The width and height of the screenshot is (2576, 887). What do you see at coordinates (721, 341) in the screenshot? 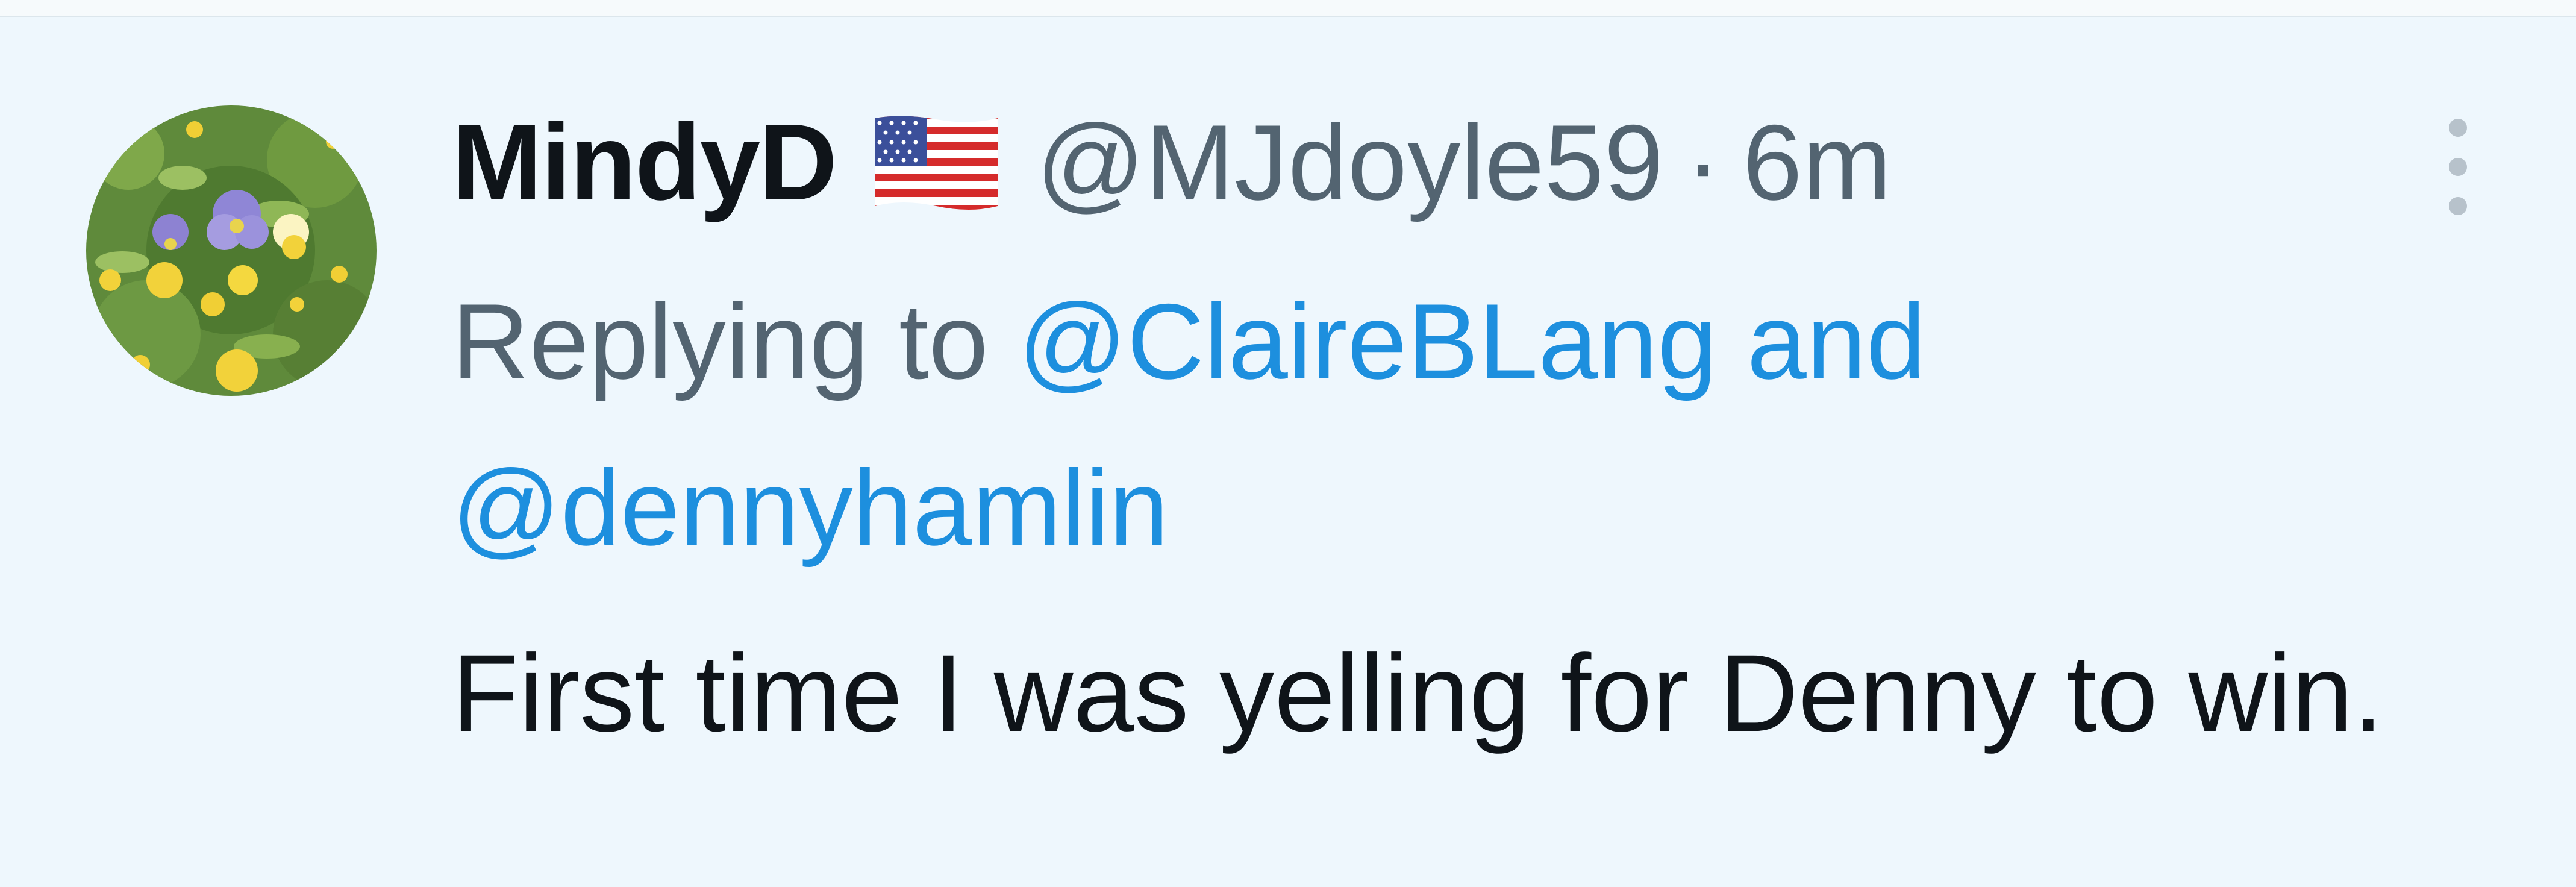
I see `reply-prefix: Replying to` at bounding box center [721, 341].